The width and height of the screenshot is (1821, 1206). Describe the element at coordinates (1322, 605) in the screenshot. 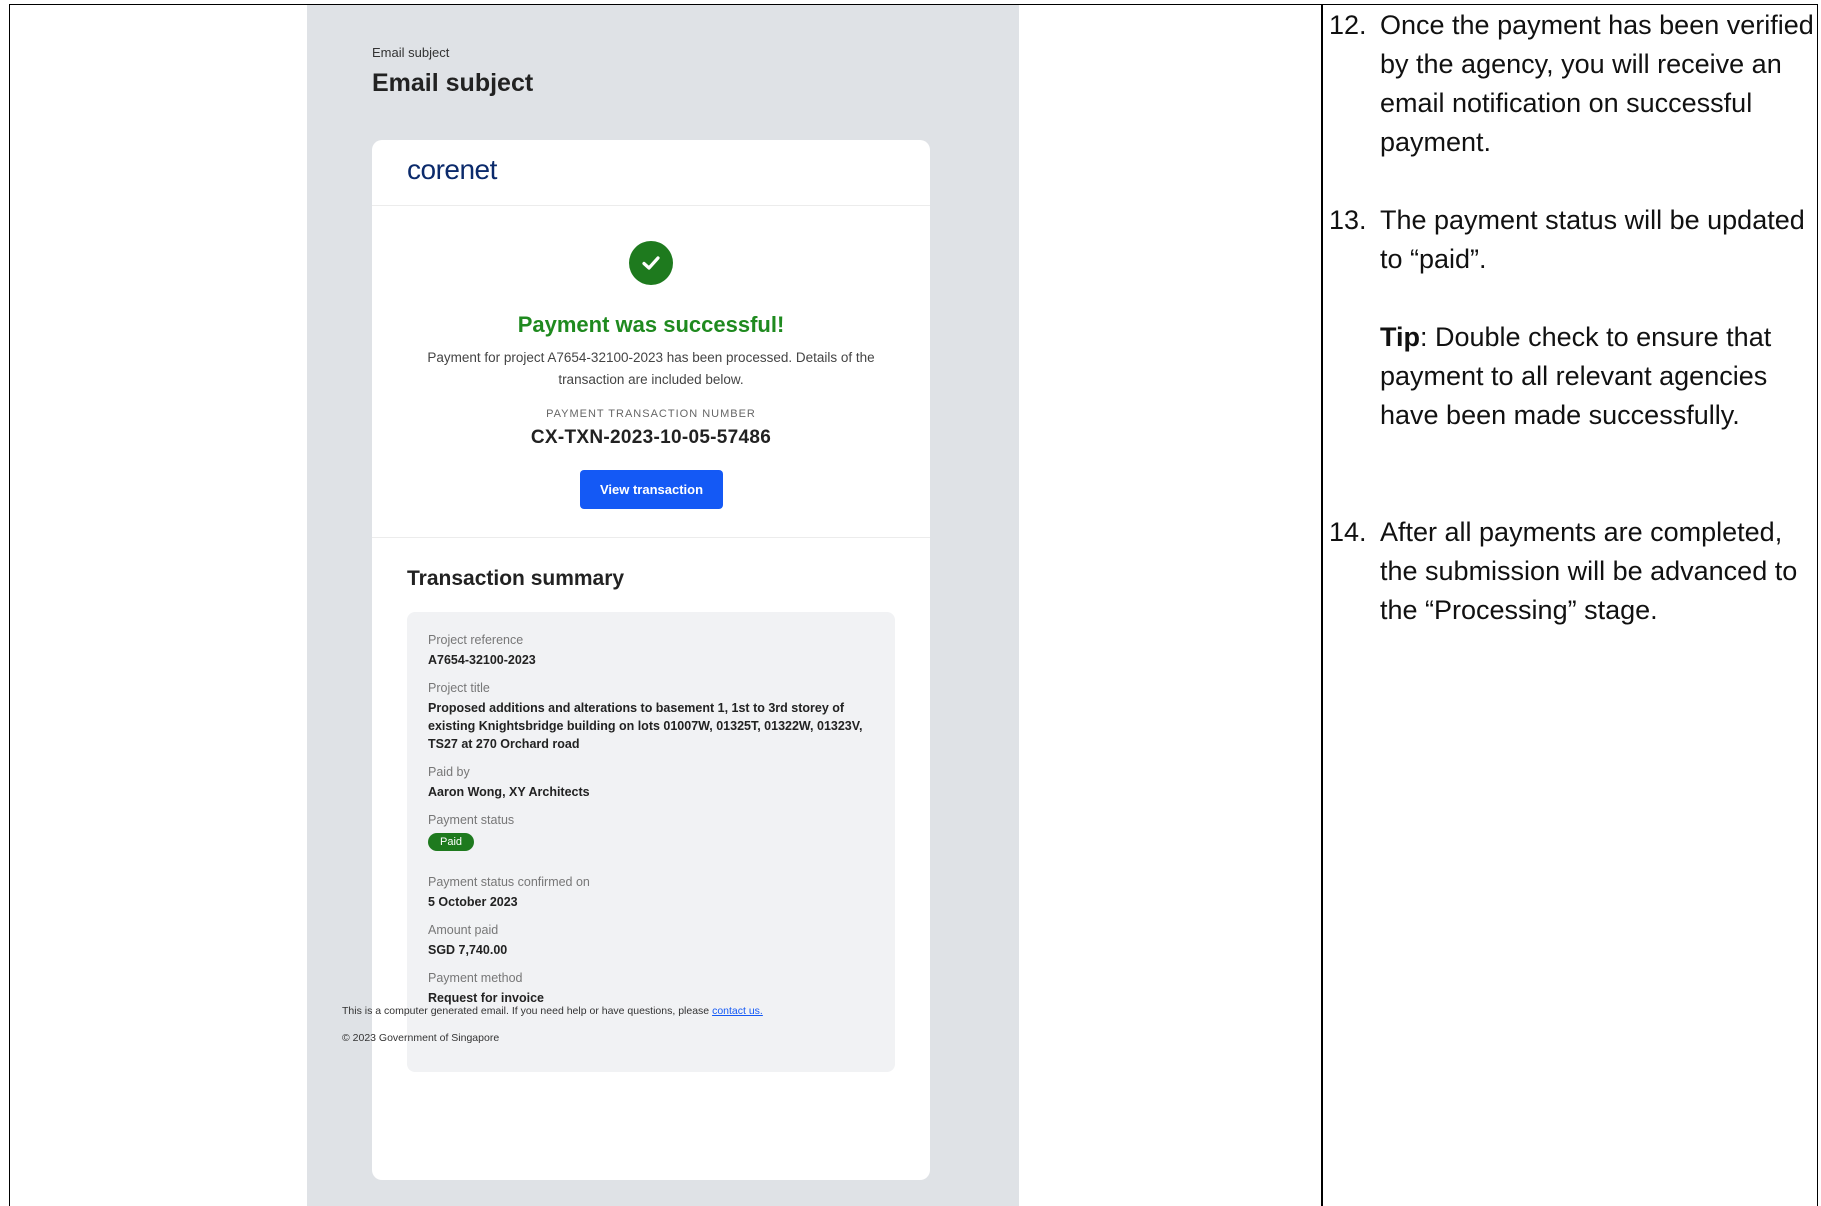

I see `column-divider` at that location.